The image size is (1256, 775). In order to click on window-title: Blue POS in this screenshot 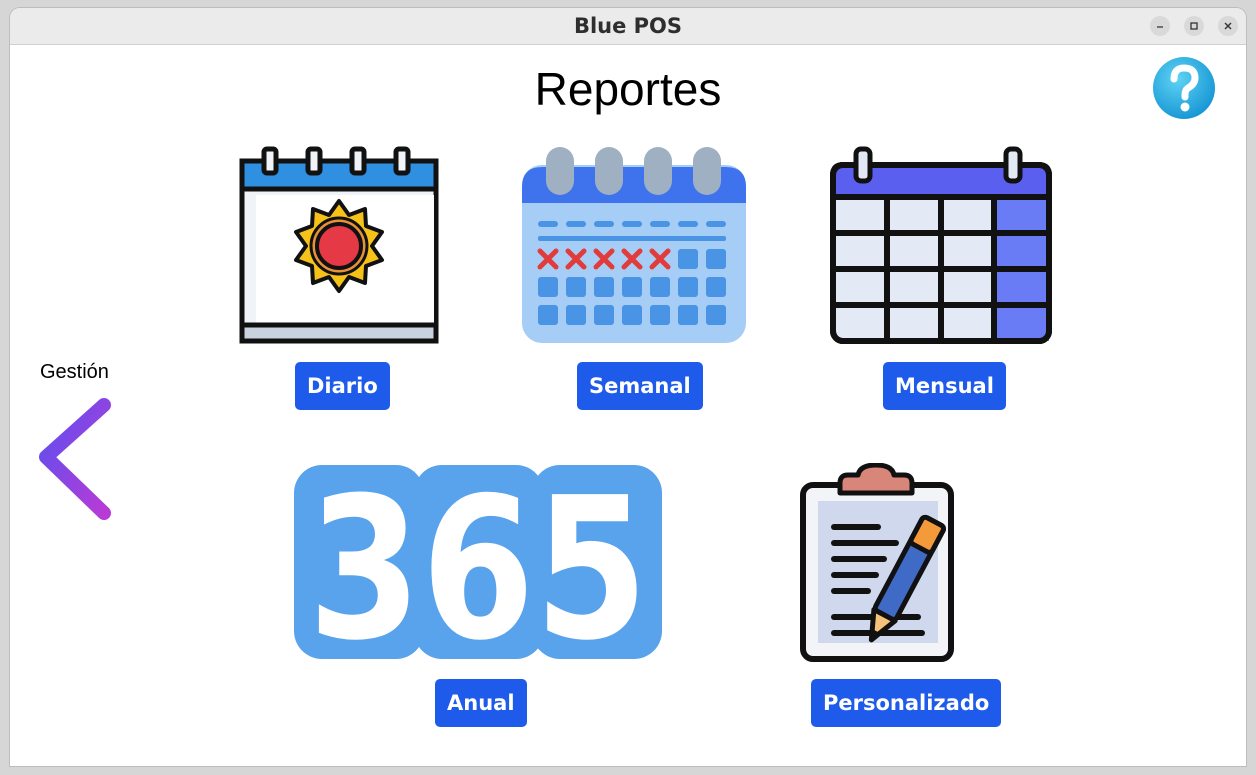, I will do `click(628, 26)`.